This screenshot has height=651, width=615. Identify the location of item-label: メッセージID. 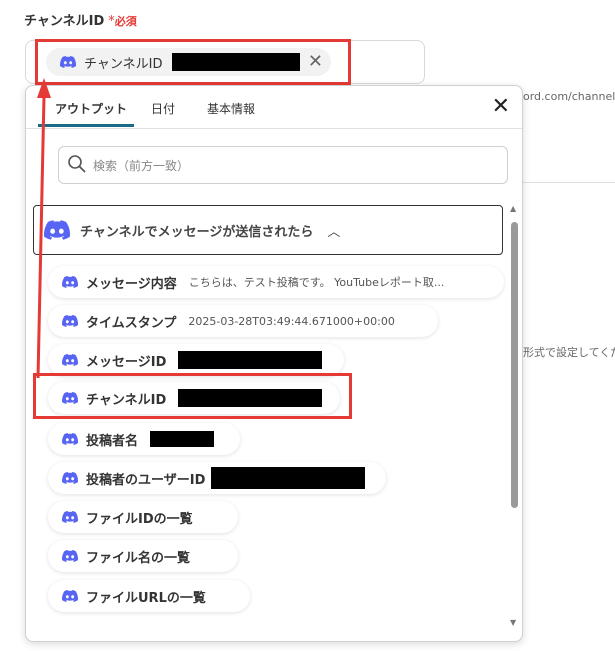
(126, 362).